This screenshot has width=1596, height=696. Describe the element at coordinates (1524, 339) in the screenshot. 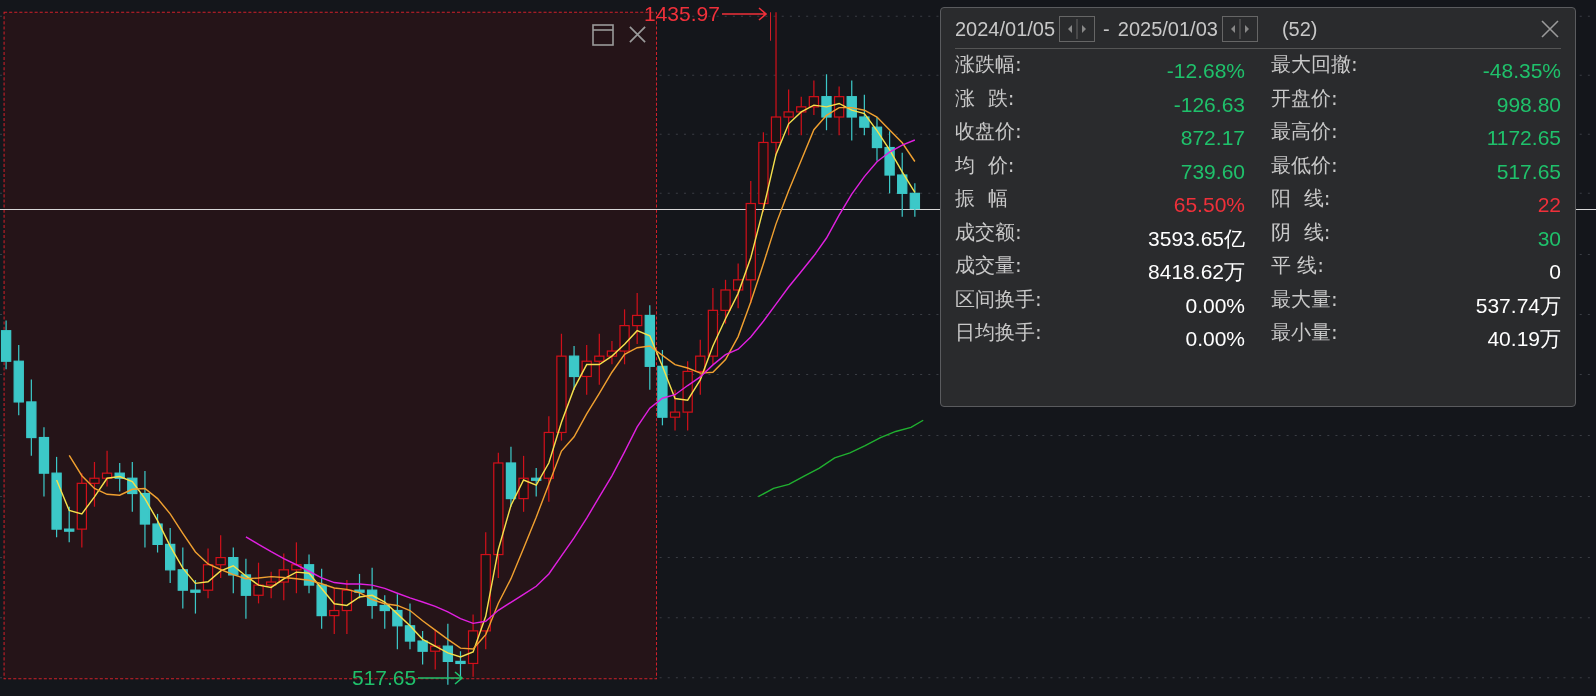

I see `stat-value: 40.19万` at that location.